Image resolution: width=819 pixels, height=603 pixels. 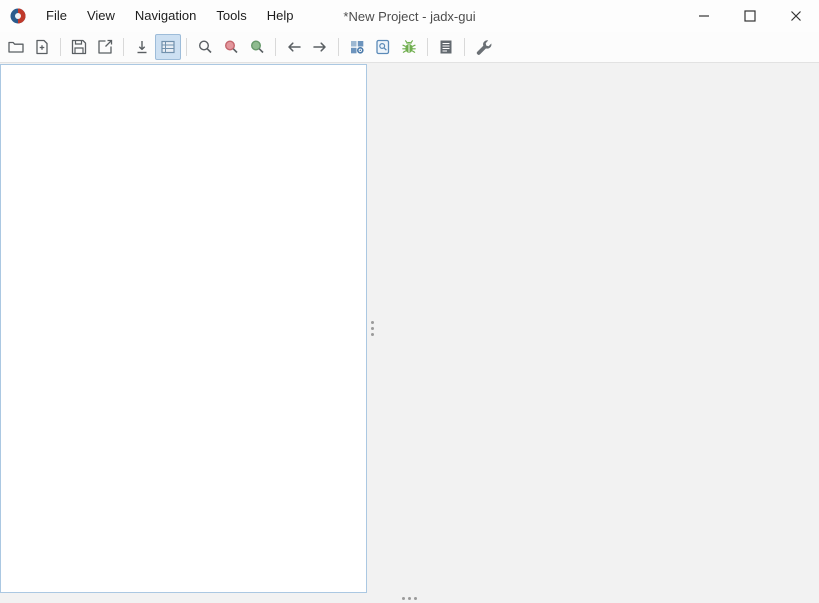 I want to click on wrench-icon, so click(x=484, y=47).